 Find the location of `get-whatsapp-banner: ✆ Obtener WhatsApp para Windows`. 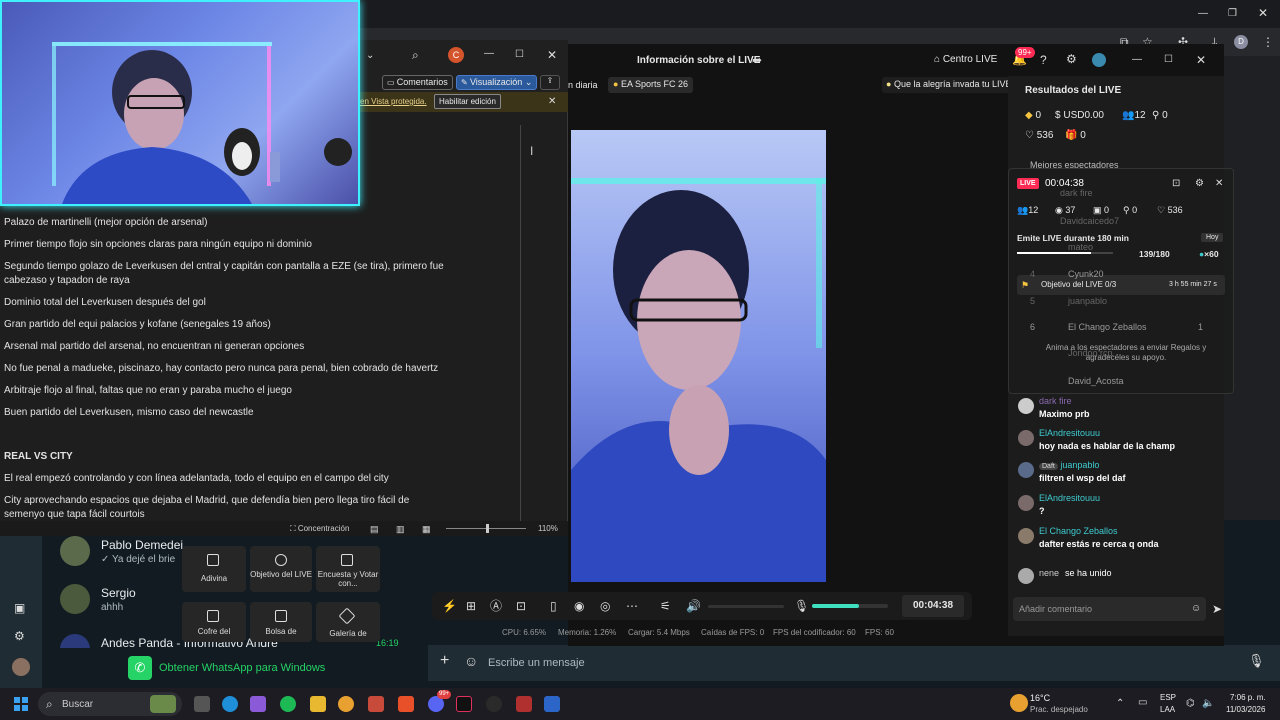

get-whatsapp-banner: ✆ Obtener WhatsApp para Windows is located at coordinates (228, 668).